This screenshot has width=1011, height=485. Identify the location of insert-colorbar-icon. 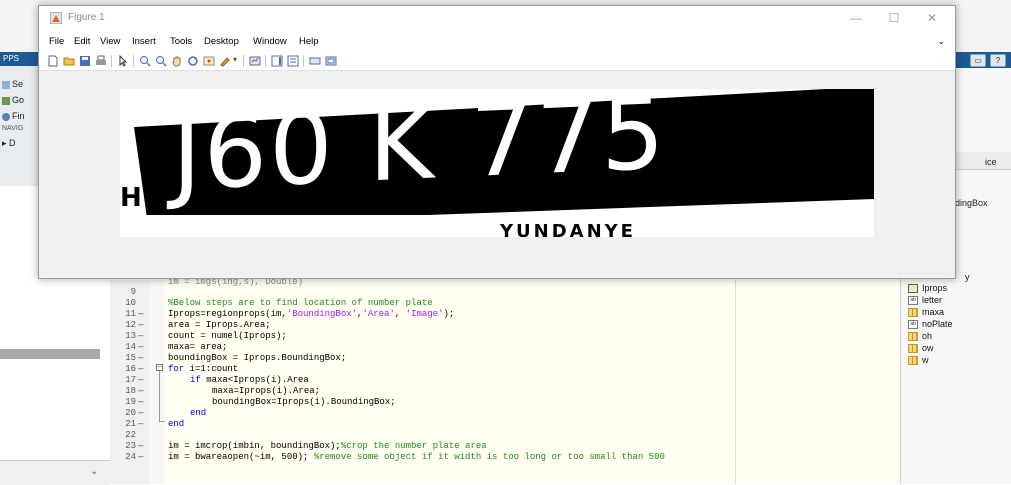
(277, 61).